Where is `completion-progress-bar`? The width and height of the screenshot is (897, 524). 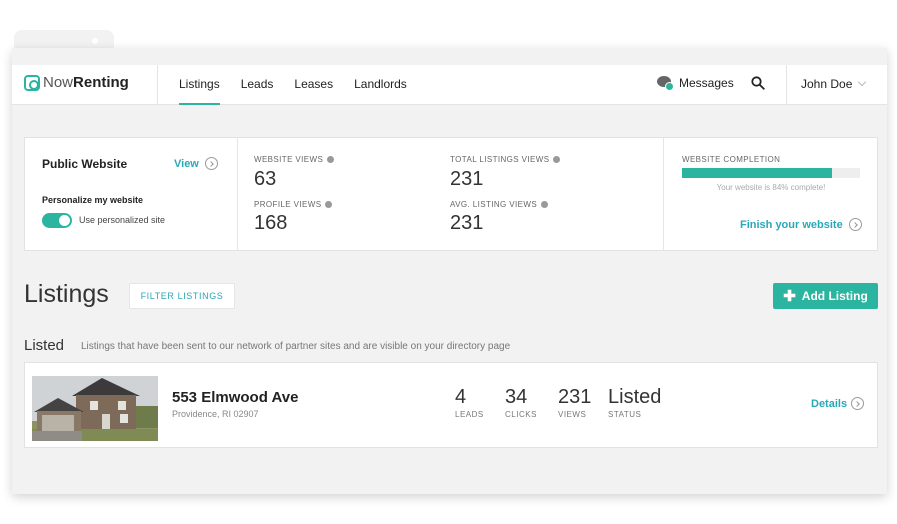
completion-progress-bar is located at coordinates (771, 173).